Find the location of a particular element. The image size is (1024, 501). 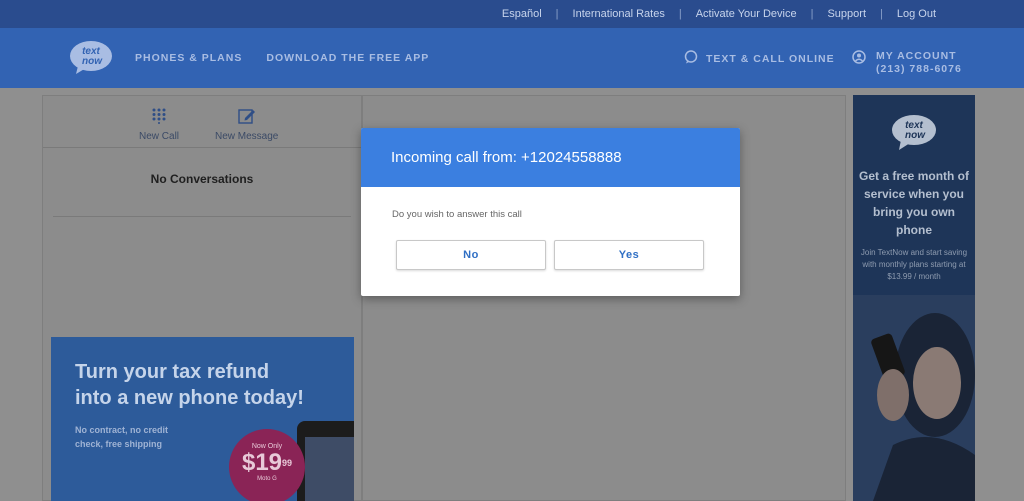

chat-bubble-icon is located at coordinates (691, 58).